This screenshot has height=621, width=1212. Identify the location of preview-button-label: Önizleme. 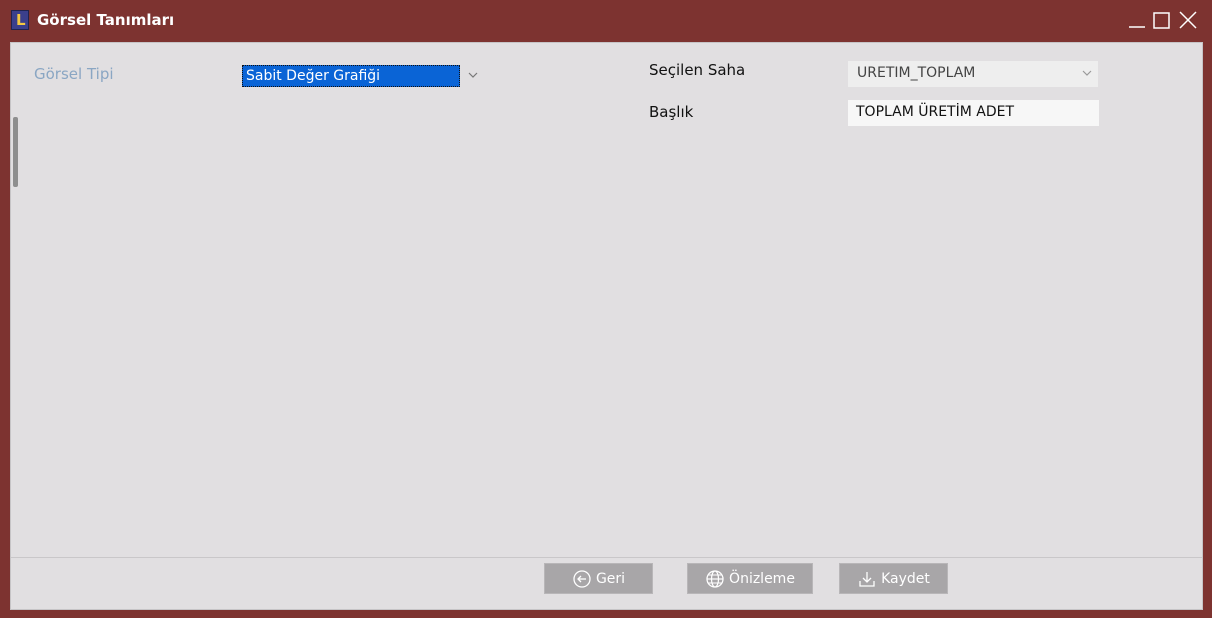
(762, 578).